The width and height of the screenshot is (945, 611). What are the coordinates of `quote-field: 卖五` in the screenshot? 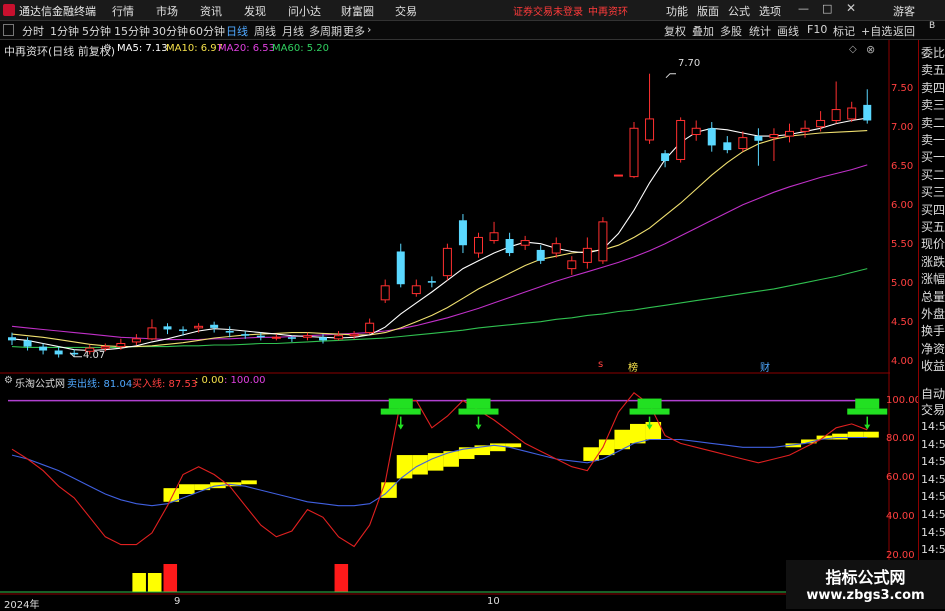 It's located at (933, 70).